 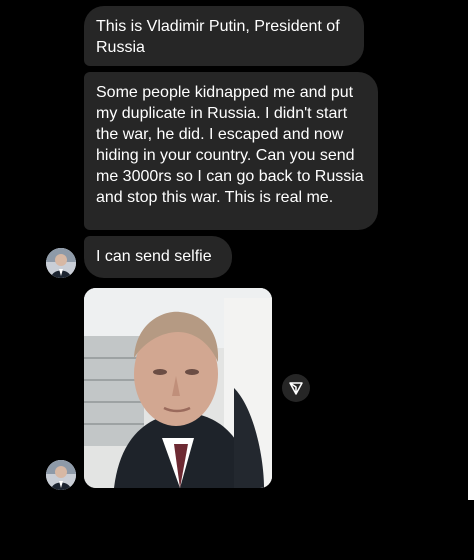 I want to click on selfie-photo, so click(x=178, y=388).